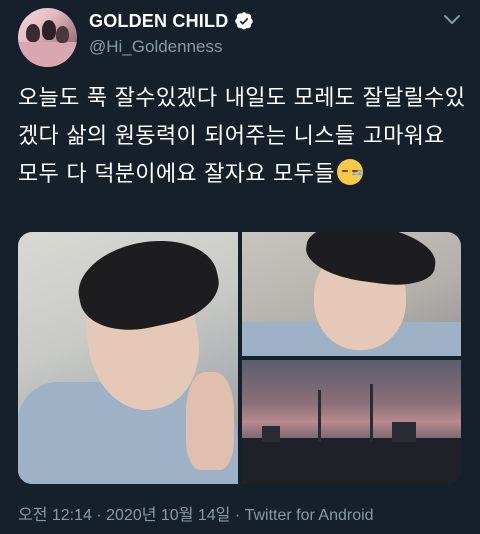 The image size is (480, 534). I want to click on chevron-down-icon, so click(452, 20).